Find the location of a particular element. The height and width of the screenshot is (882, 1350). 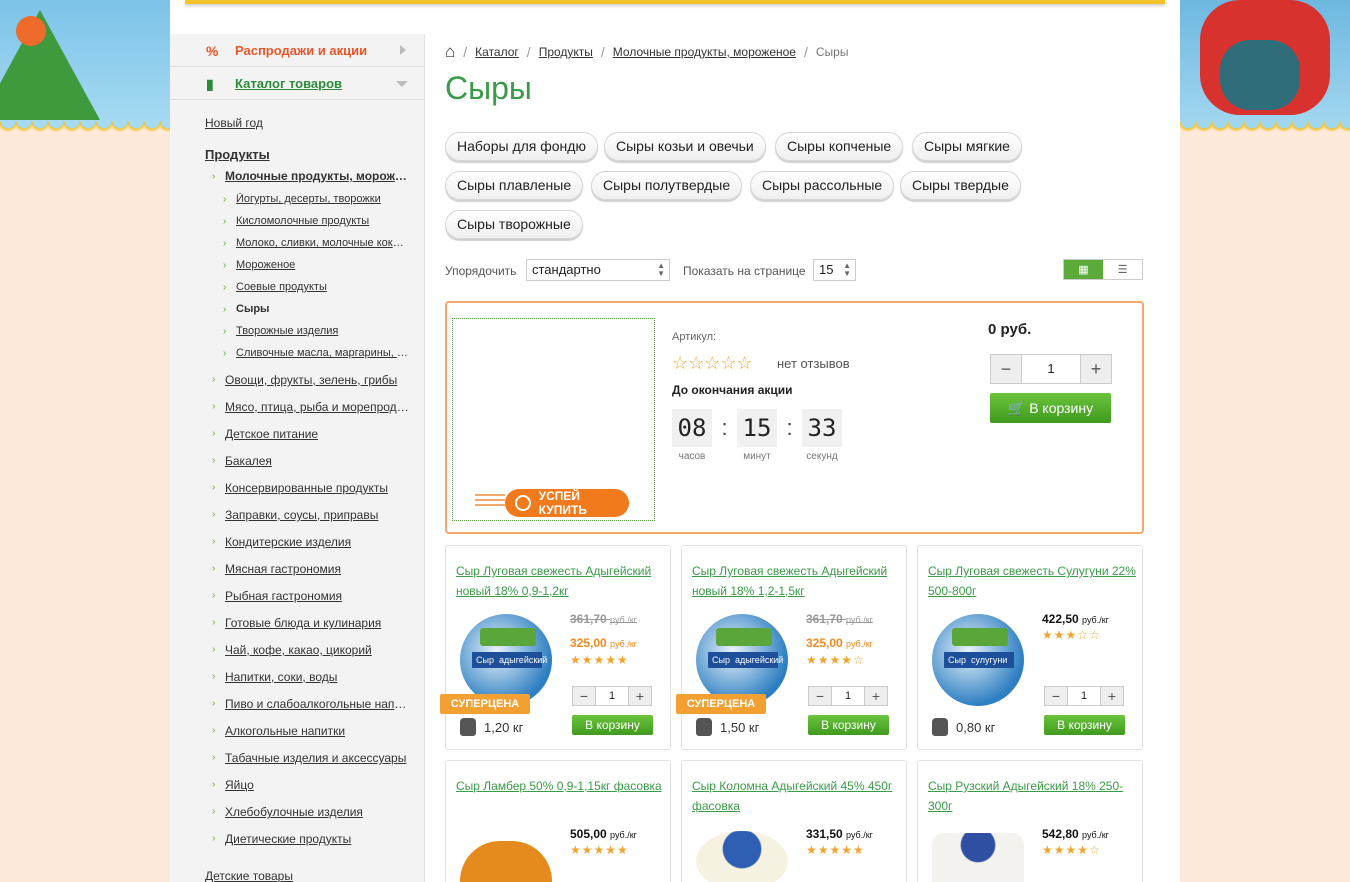

tag-button: Наборы для фондю is located at coordinates (521, 146).